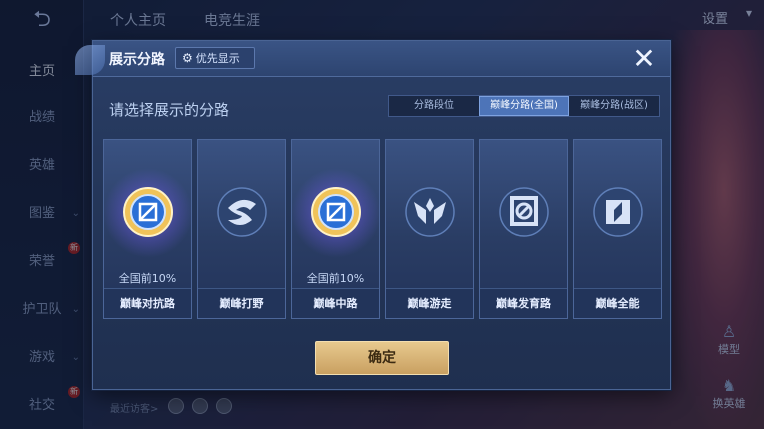 Image resolution: width=764 pixels, height=429 pixels. I want to click on lane-name: 巅峰全能, so click(617, 303).